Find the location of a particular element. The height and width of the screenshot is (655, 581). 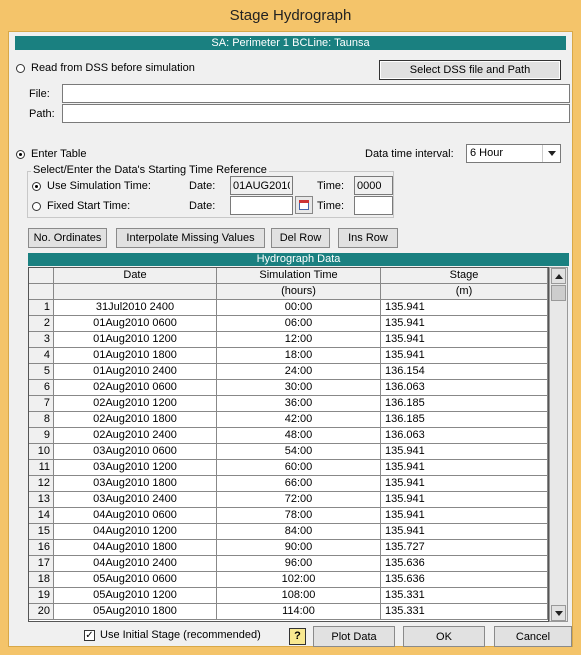

col-header-sim-time: Simulation Time is located at coordinates (299, 276).